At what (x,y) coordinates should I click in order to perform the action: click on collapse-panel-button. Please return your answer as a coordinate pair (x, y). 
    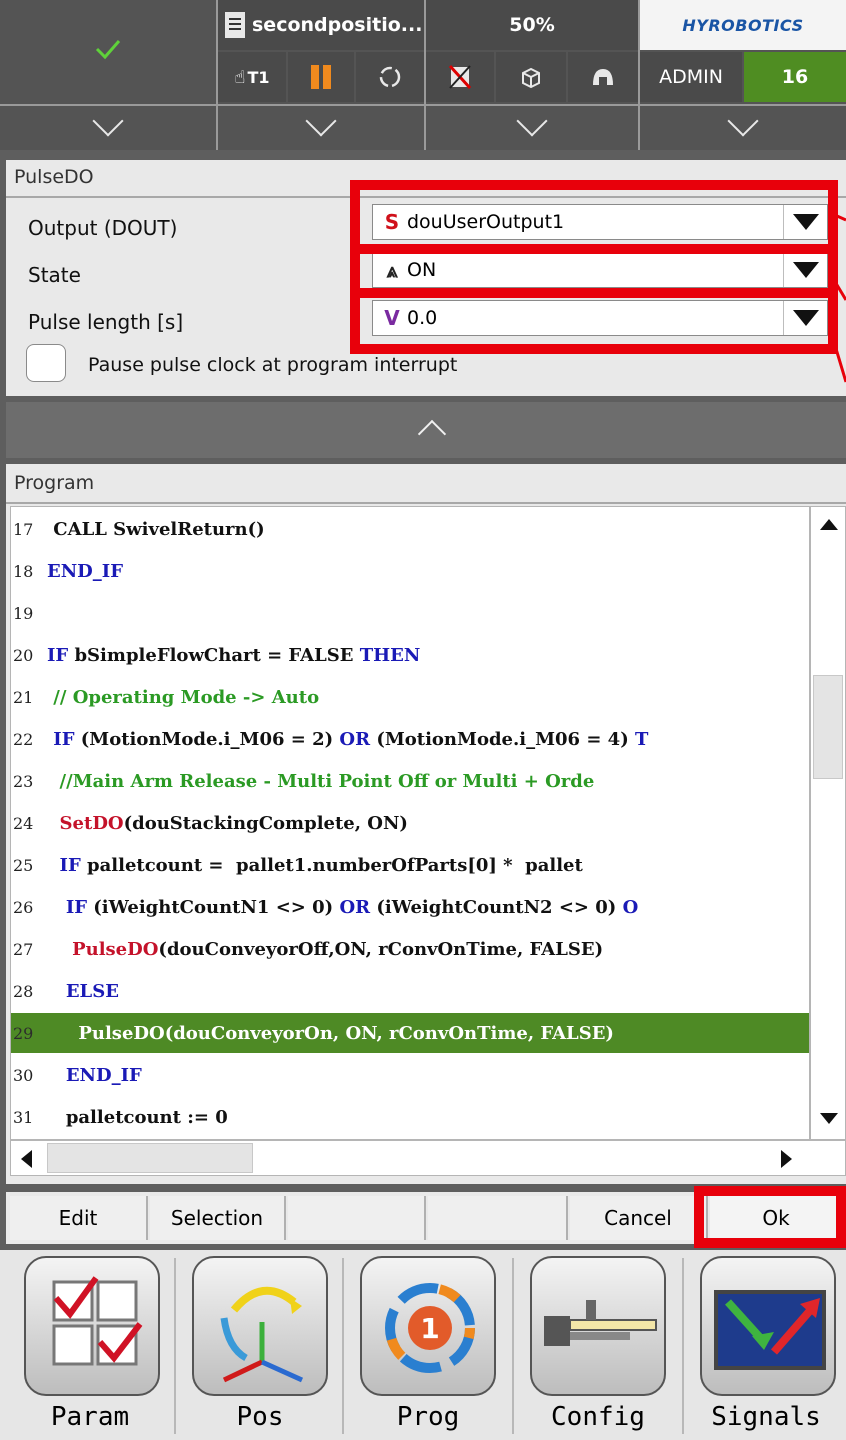
    Looking at the image, I should click on (426, 430).